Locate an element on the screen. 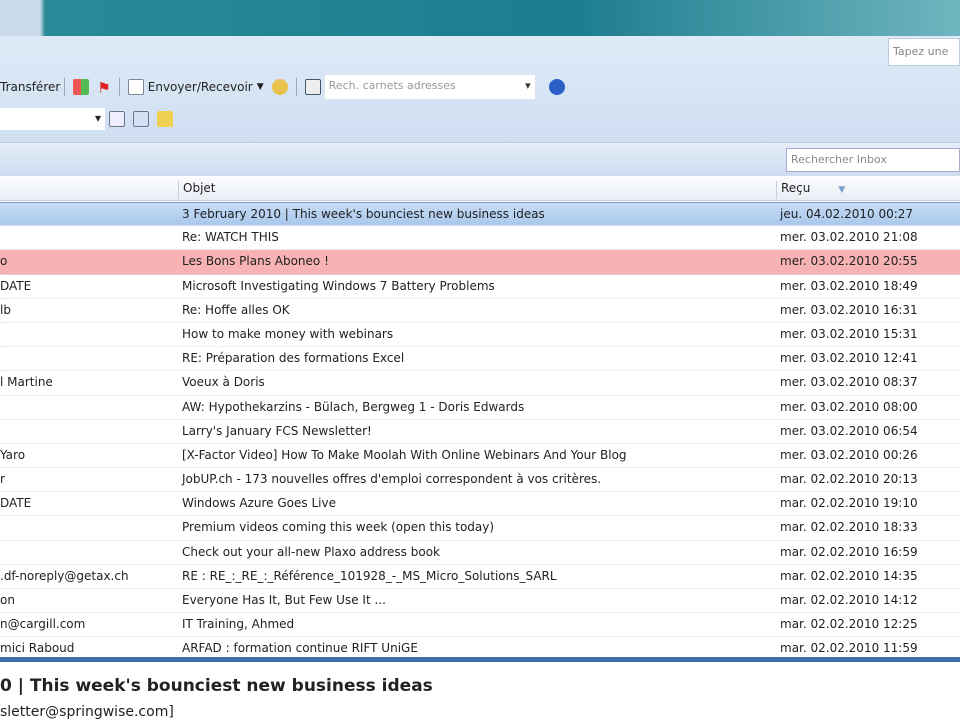 This screenshot has width=960, height=720. message-from: lb is located at coordinates (5, 309).